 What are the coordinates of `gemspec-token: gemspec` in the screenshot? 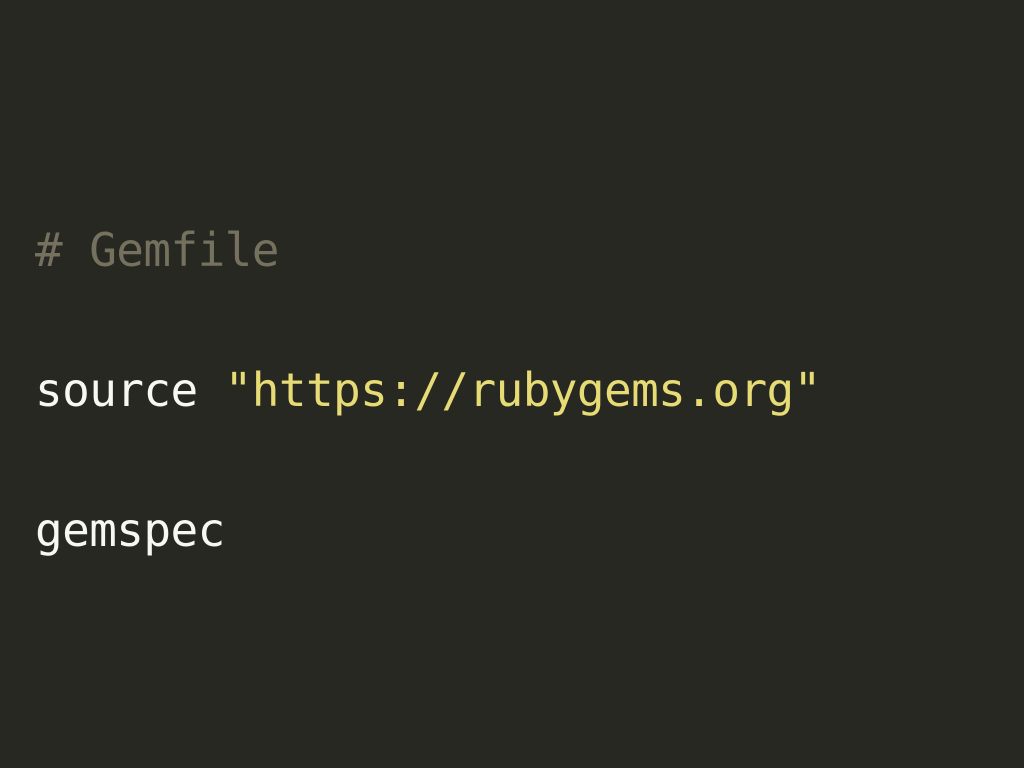 It's located at (130, 530).